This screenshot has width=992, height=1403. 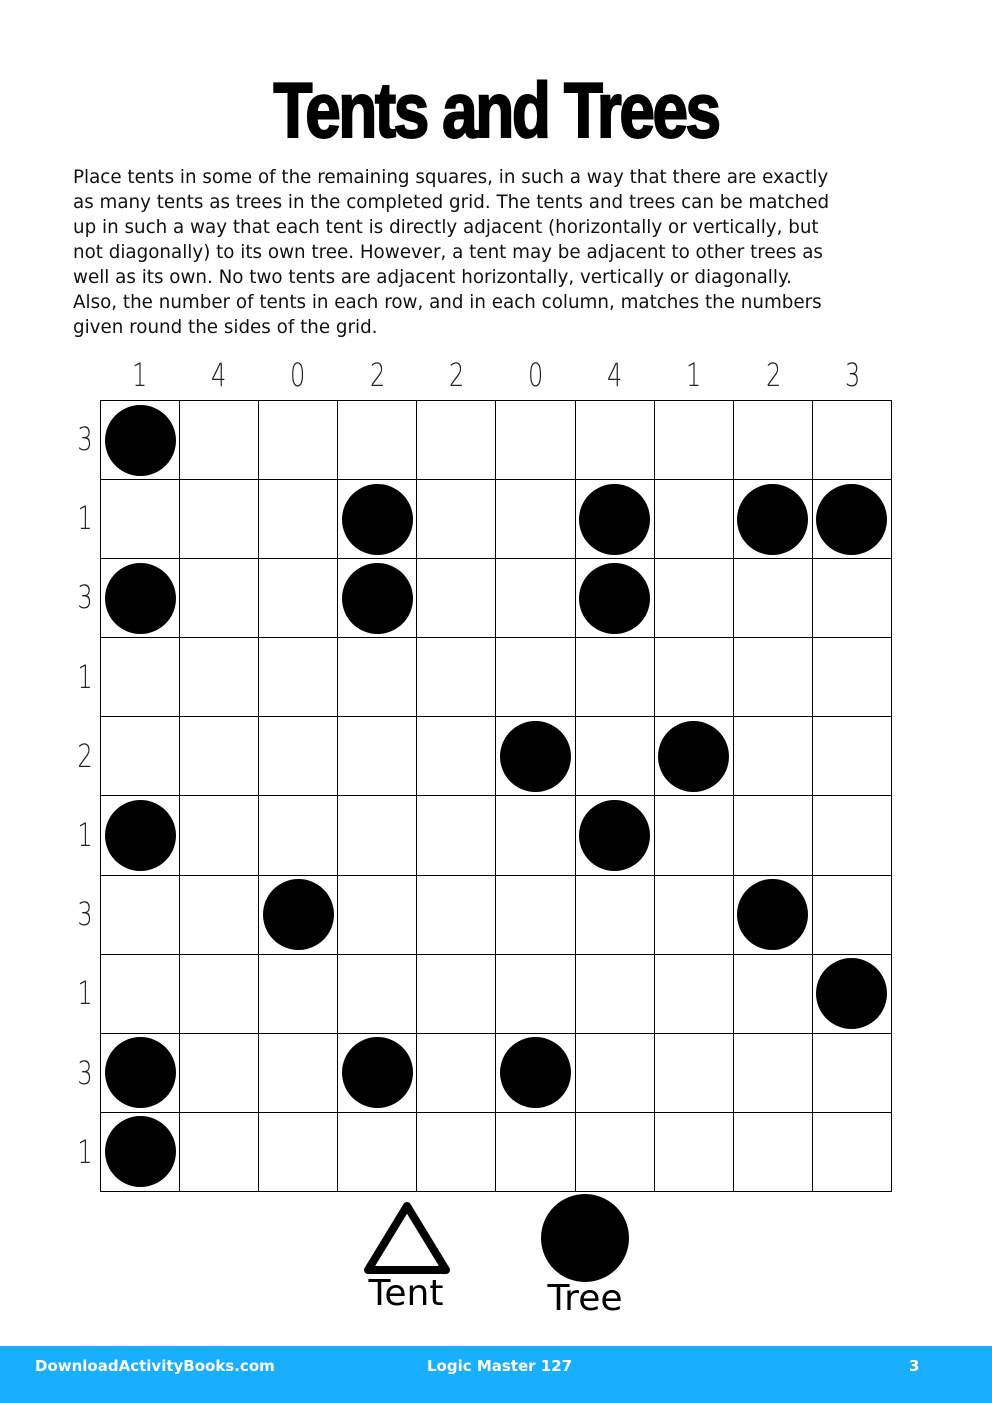 I want to click on column-clue: 3, so click(x=852, y=375).